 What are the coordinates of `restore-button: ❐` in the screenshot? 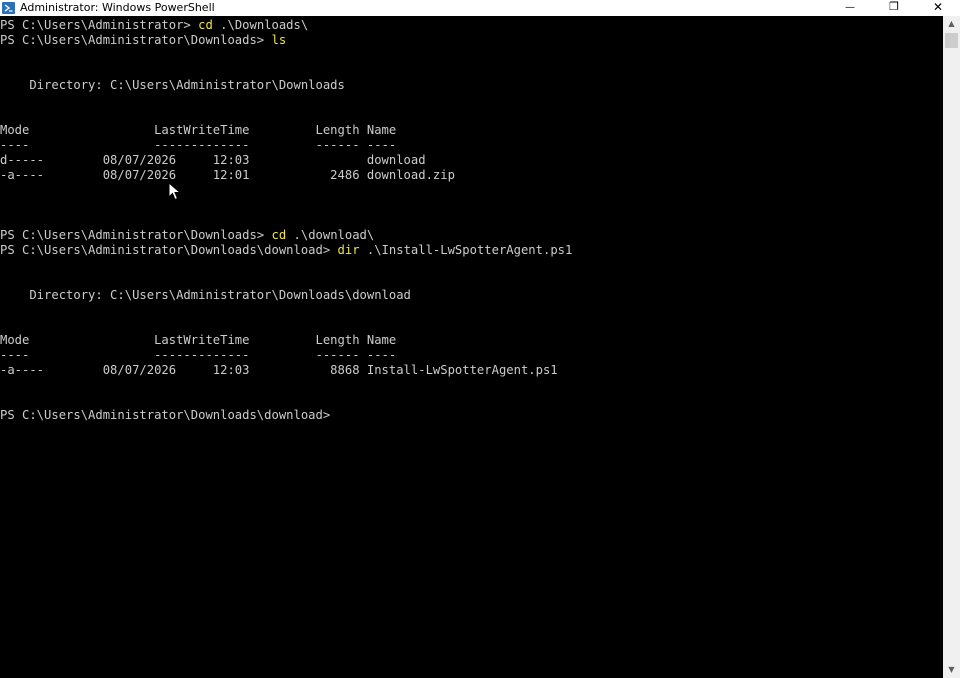 It's located at (894, 8).